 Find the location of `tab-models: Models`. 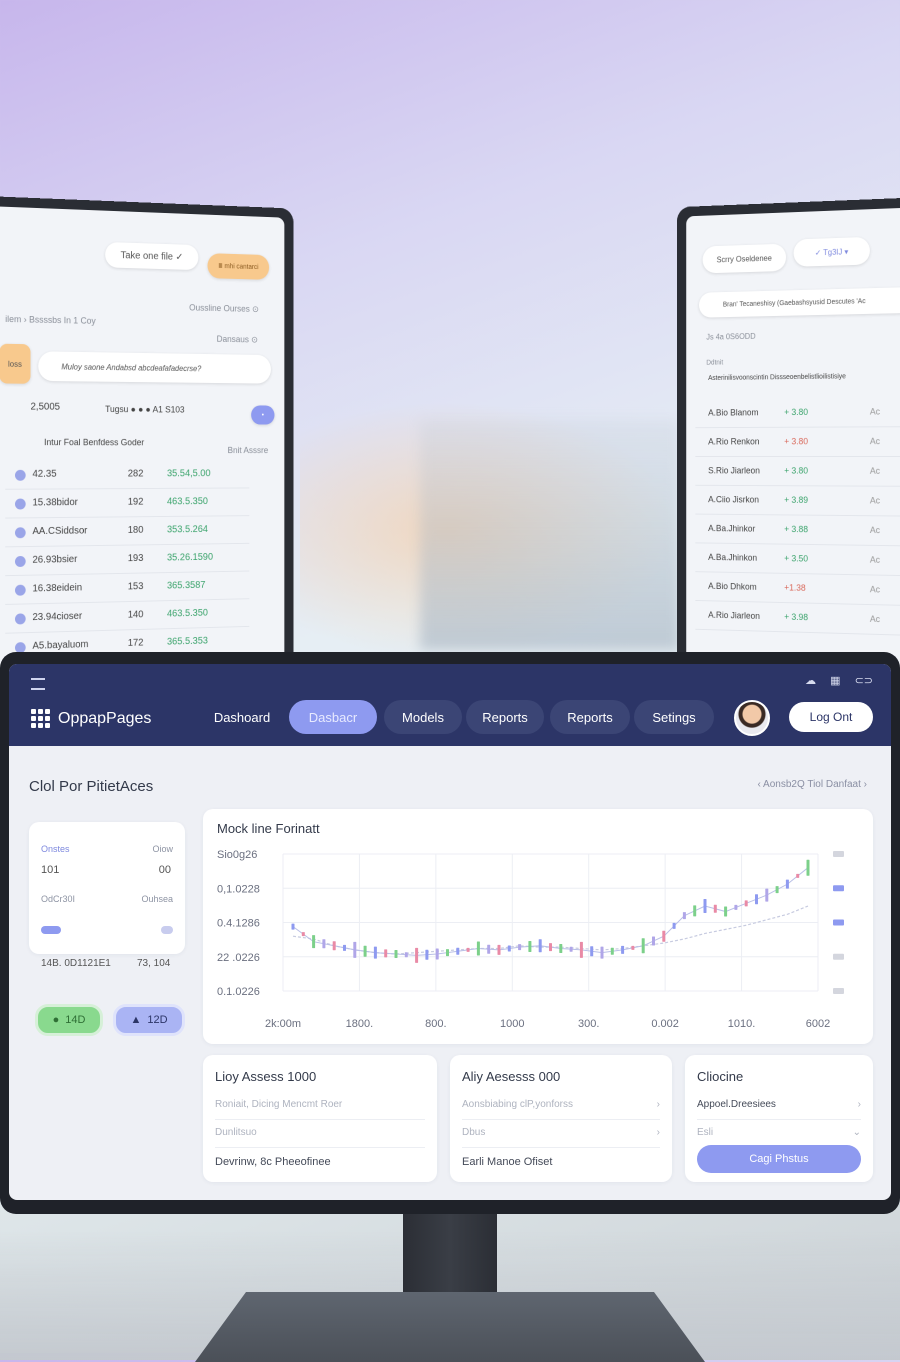

tab-models: Models is located at coordinates (423, 717).